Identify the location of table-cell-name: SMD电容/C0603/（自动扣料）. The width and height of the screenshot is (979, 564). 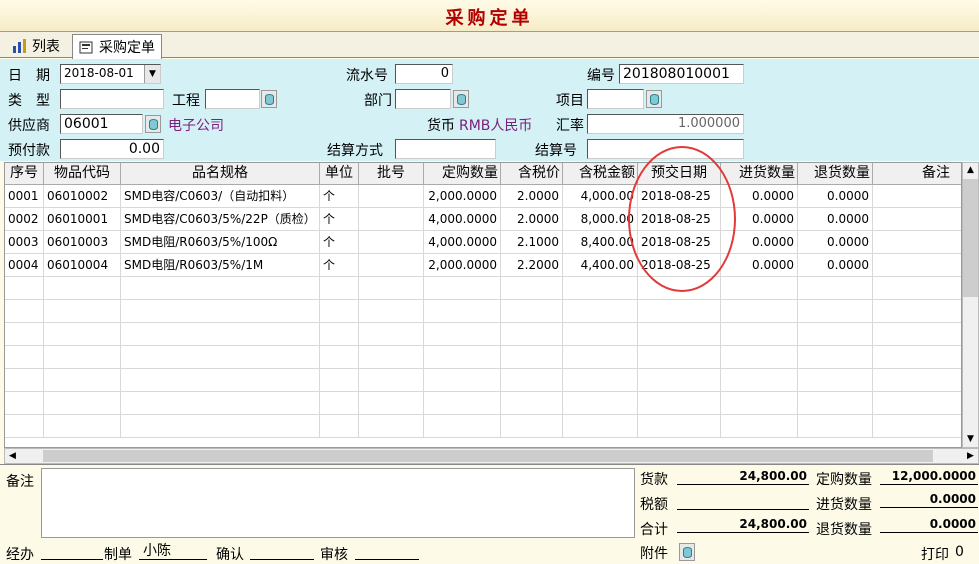
(220, 196).